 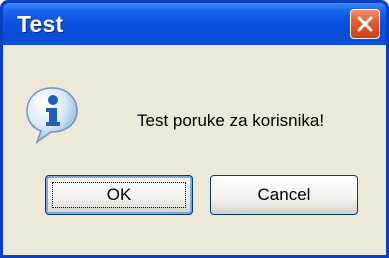 I want to click on window-title: Test, so click(x=40, y=24).